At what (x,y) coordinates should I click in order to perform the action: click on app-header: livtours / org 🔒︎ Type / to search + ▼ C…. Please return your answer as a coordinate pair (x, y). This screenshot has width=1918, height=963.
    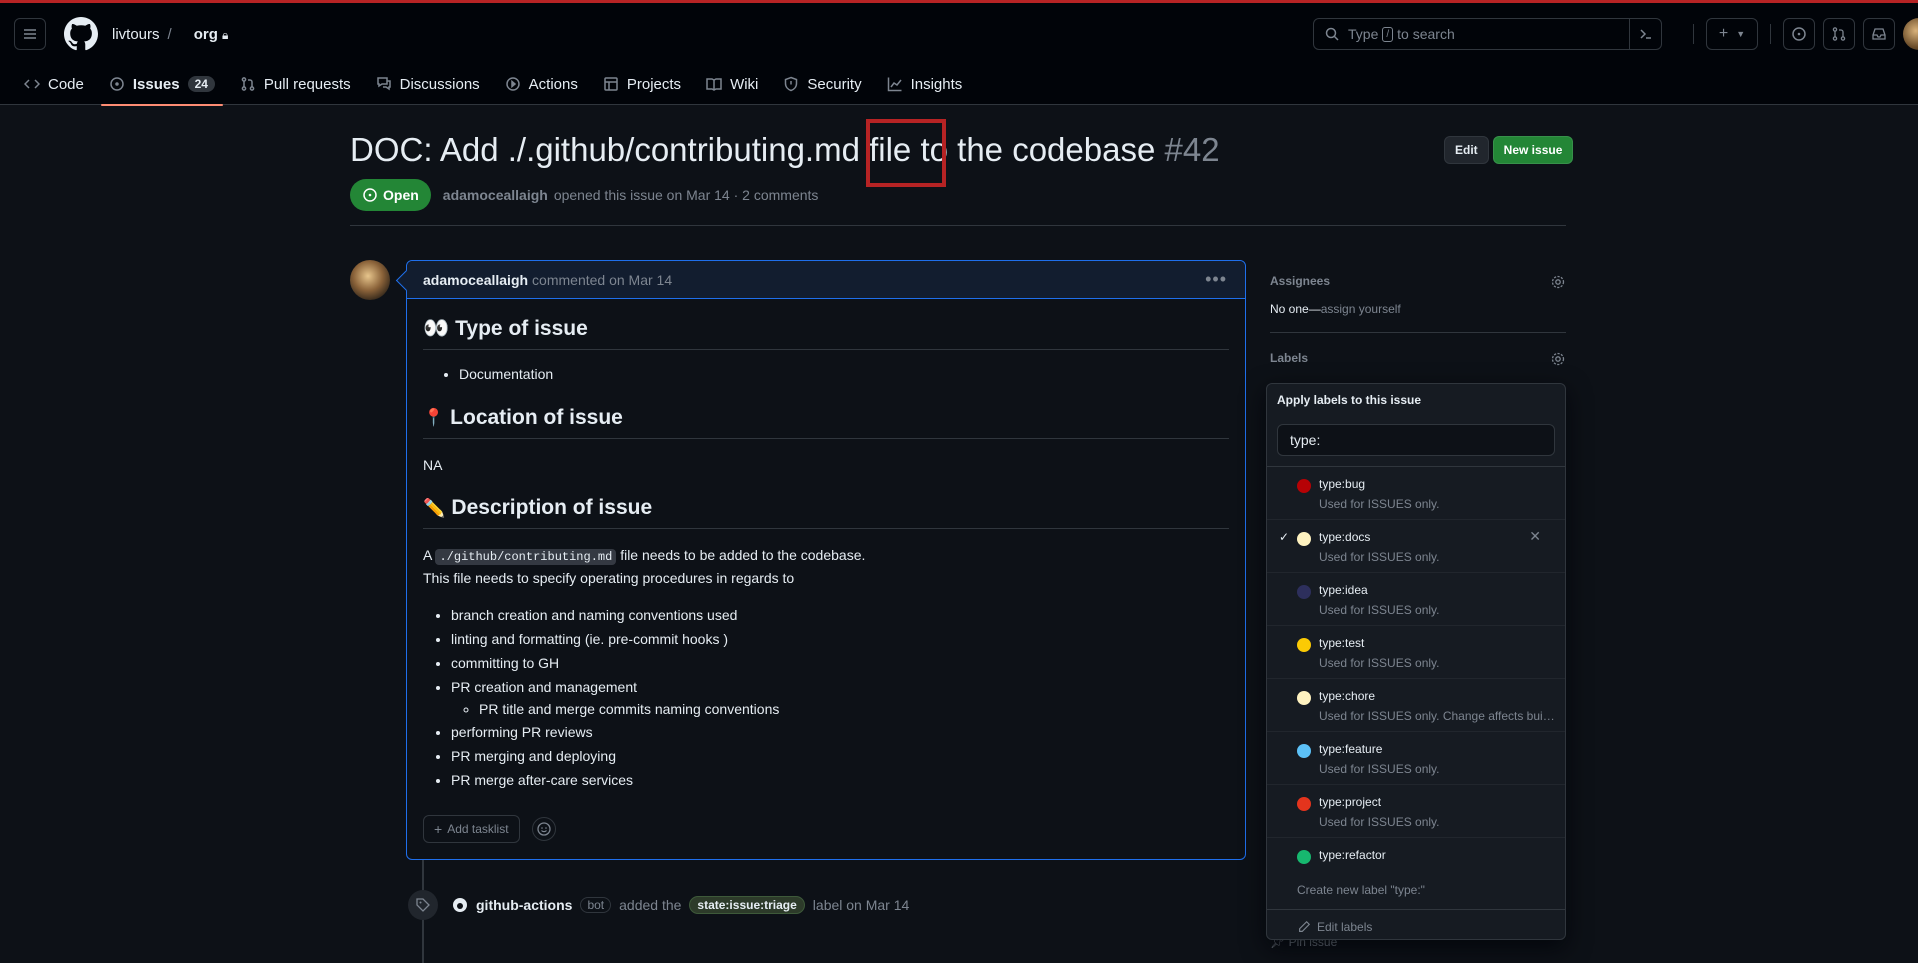
    Looking at the image, I should click on (959, 54).